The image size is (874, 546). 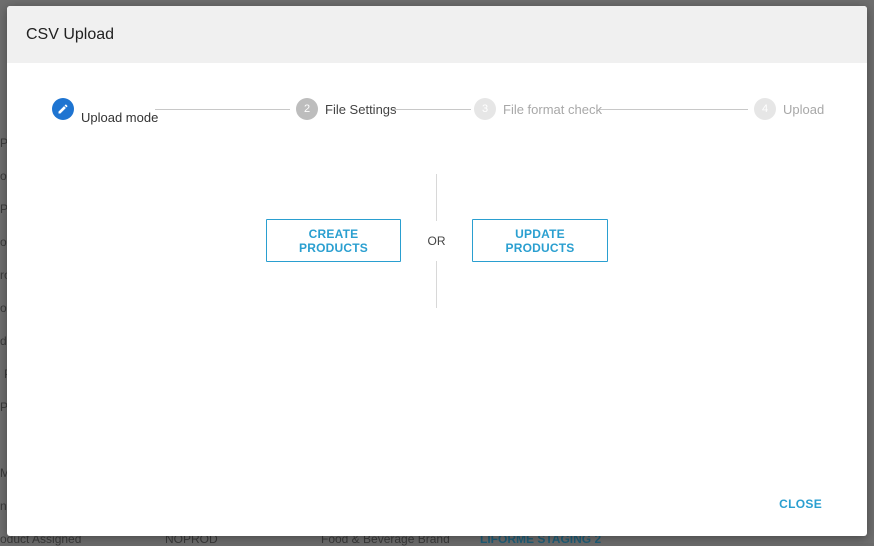 I want to click on dialog-title: CSV Upload, so click(x=70, y=34).